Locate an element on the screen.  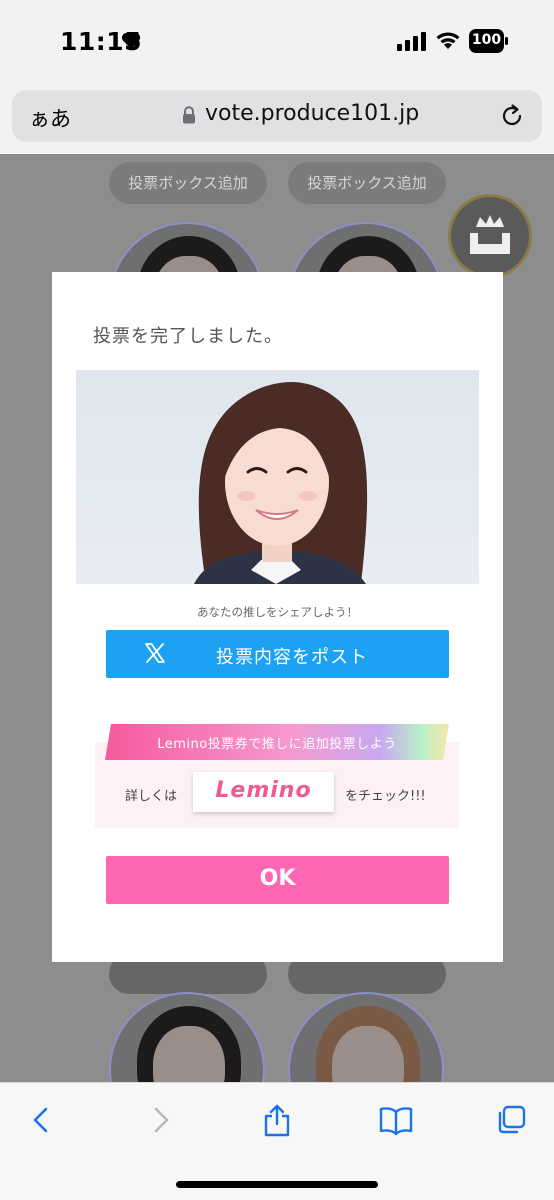
wifi-icon is located at coordinates (448, 40).